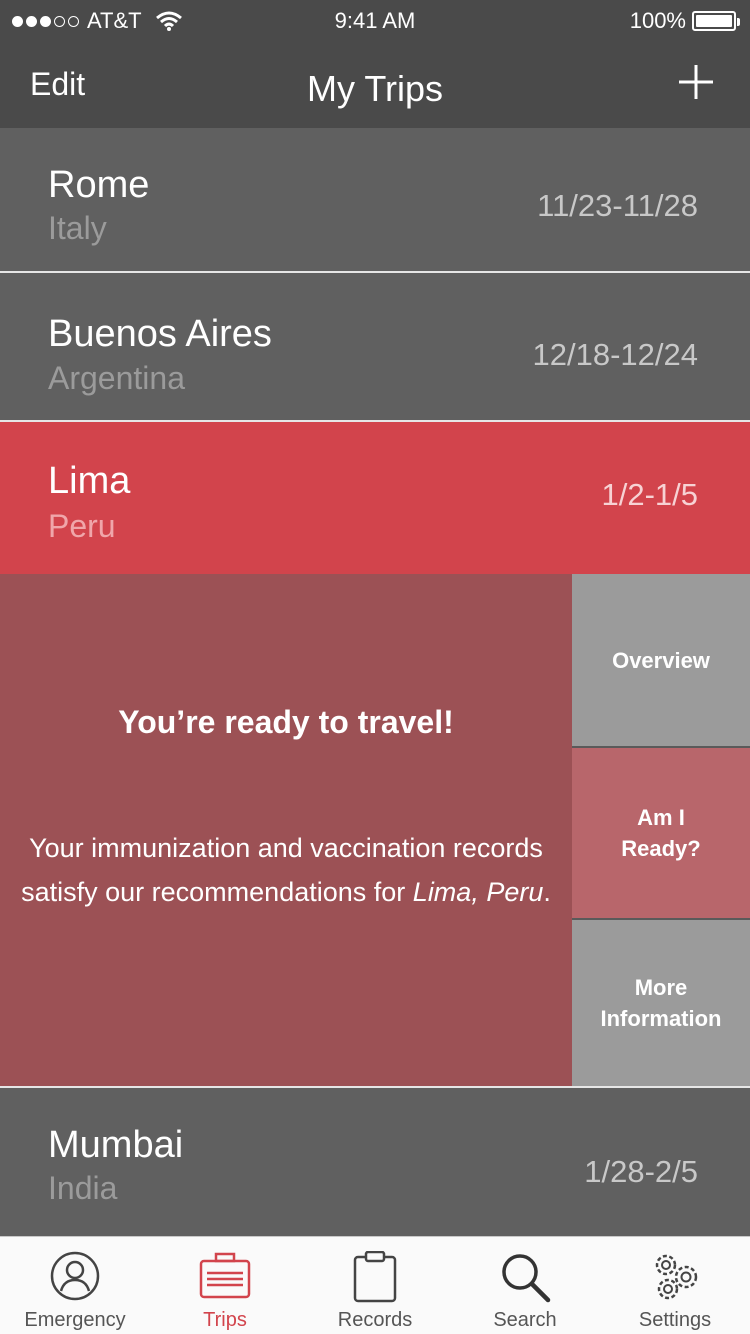 Image resolution: width=750 pixels, height=1334 pixels. Describe the element at coordinates (75, 1320) in the screenshot. I see `tab-label: Emergency` at that location.